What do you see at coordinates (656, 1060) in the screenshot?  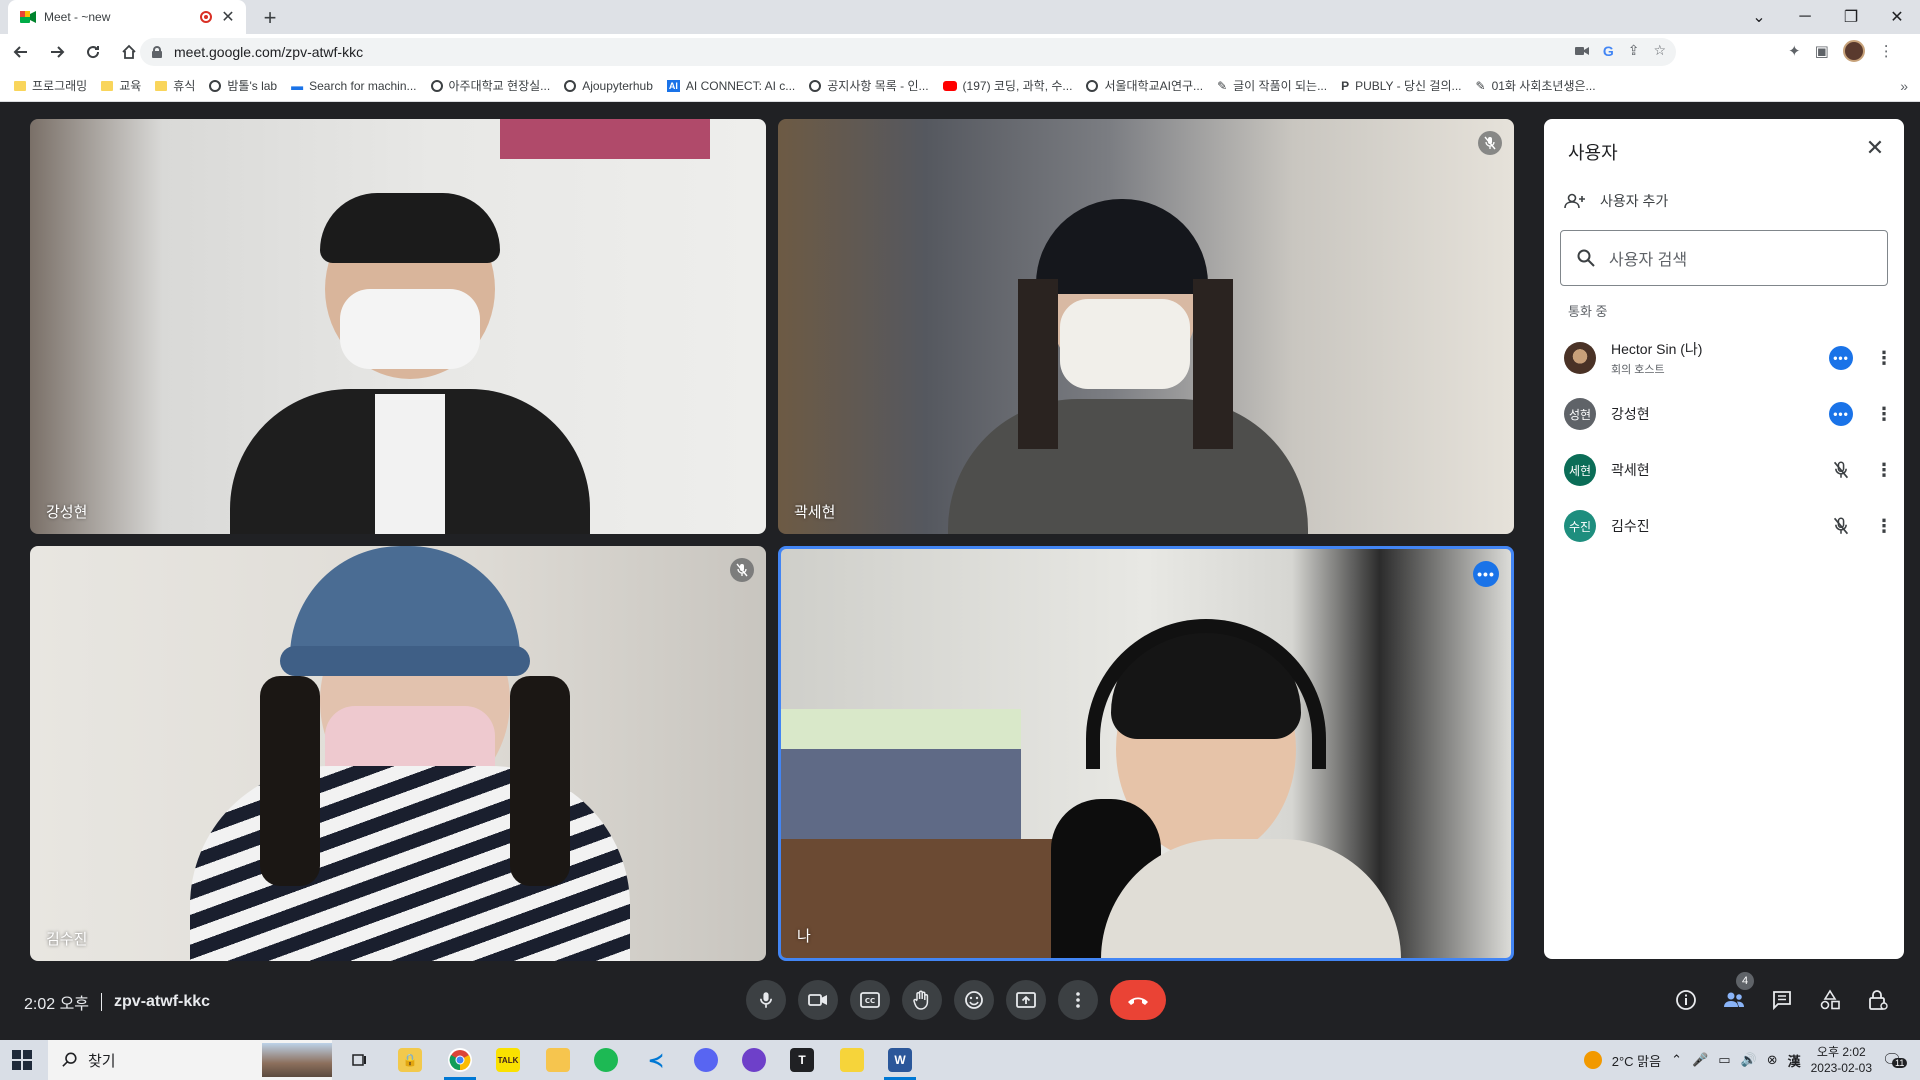 I see `vscode-icon: ≺` at bounding box center [656, 1060].